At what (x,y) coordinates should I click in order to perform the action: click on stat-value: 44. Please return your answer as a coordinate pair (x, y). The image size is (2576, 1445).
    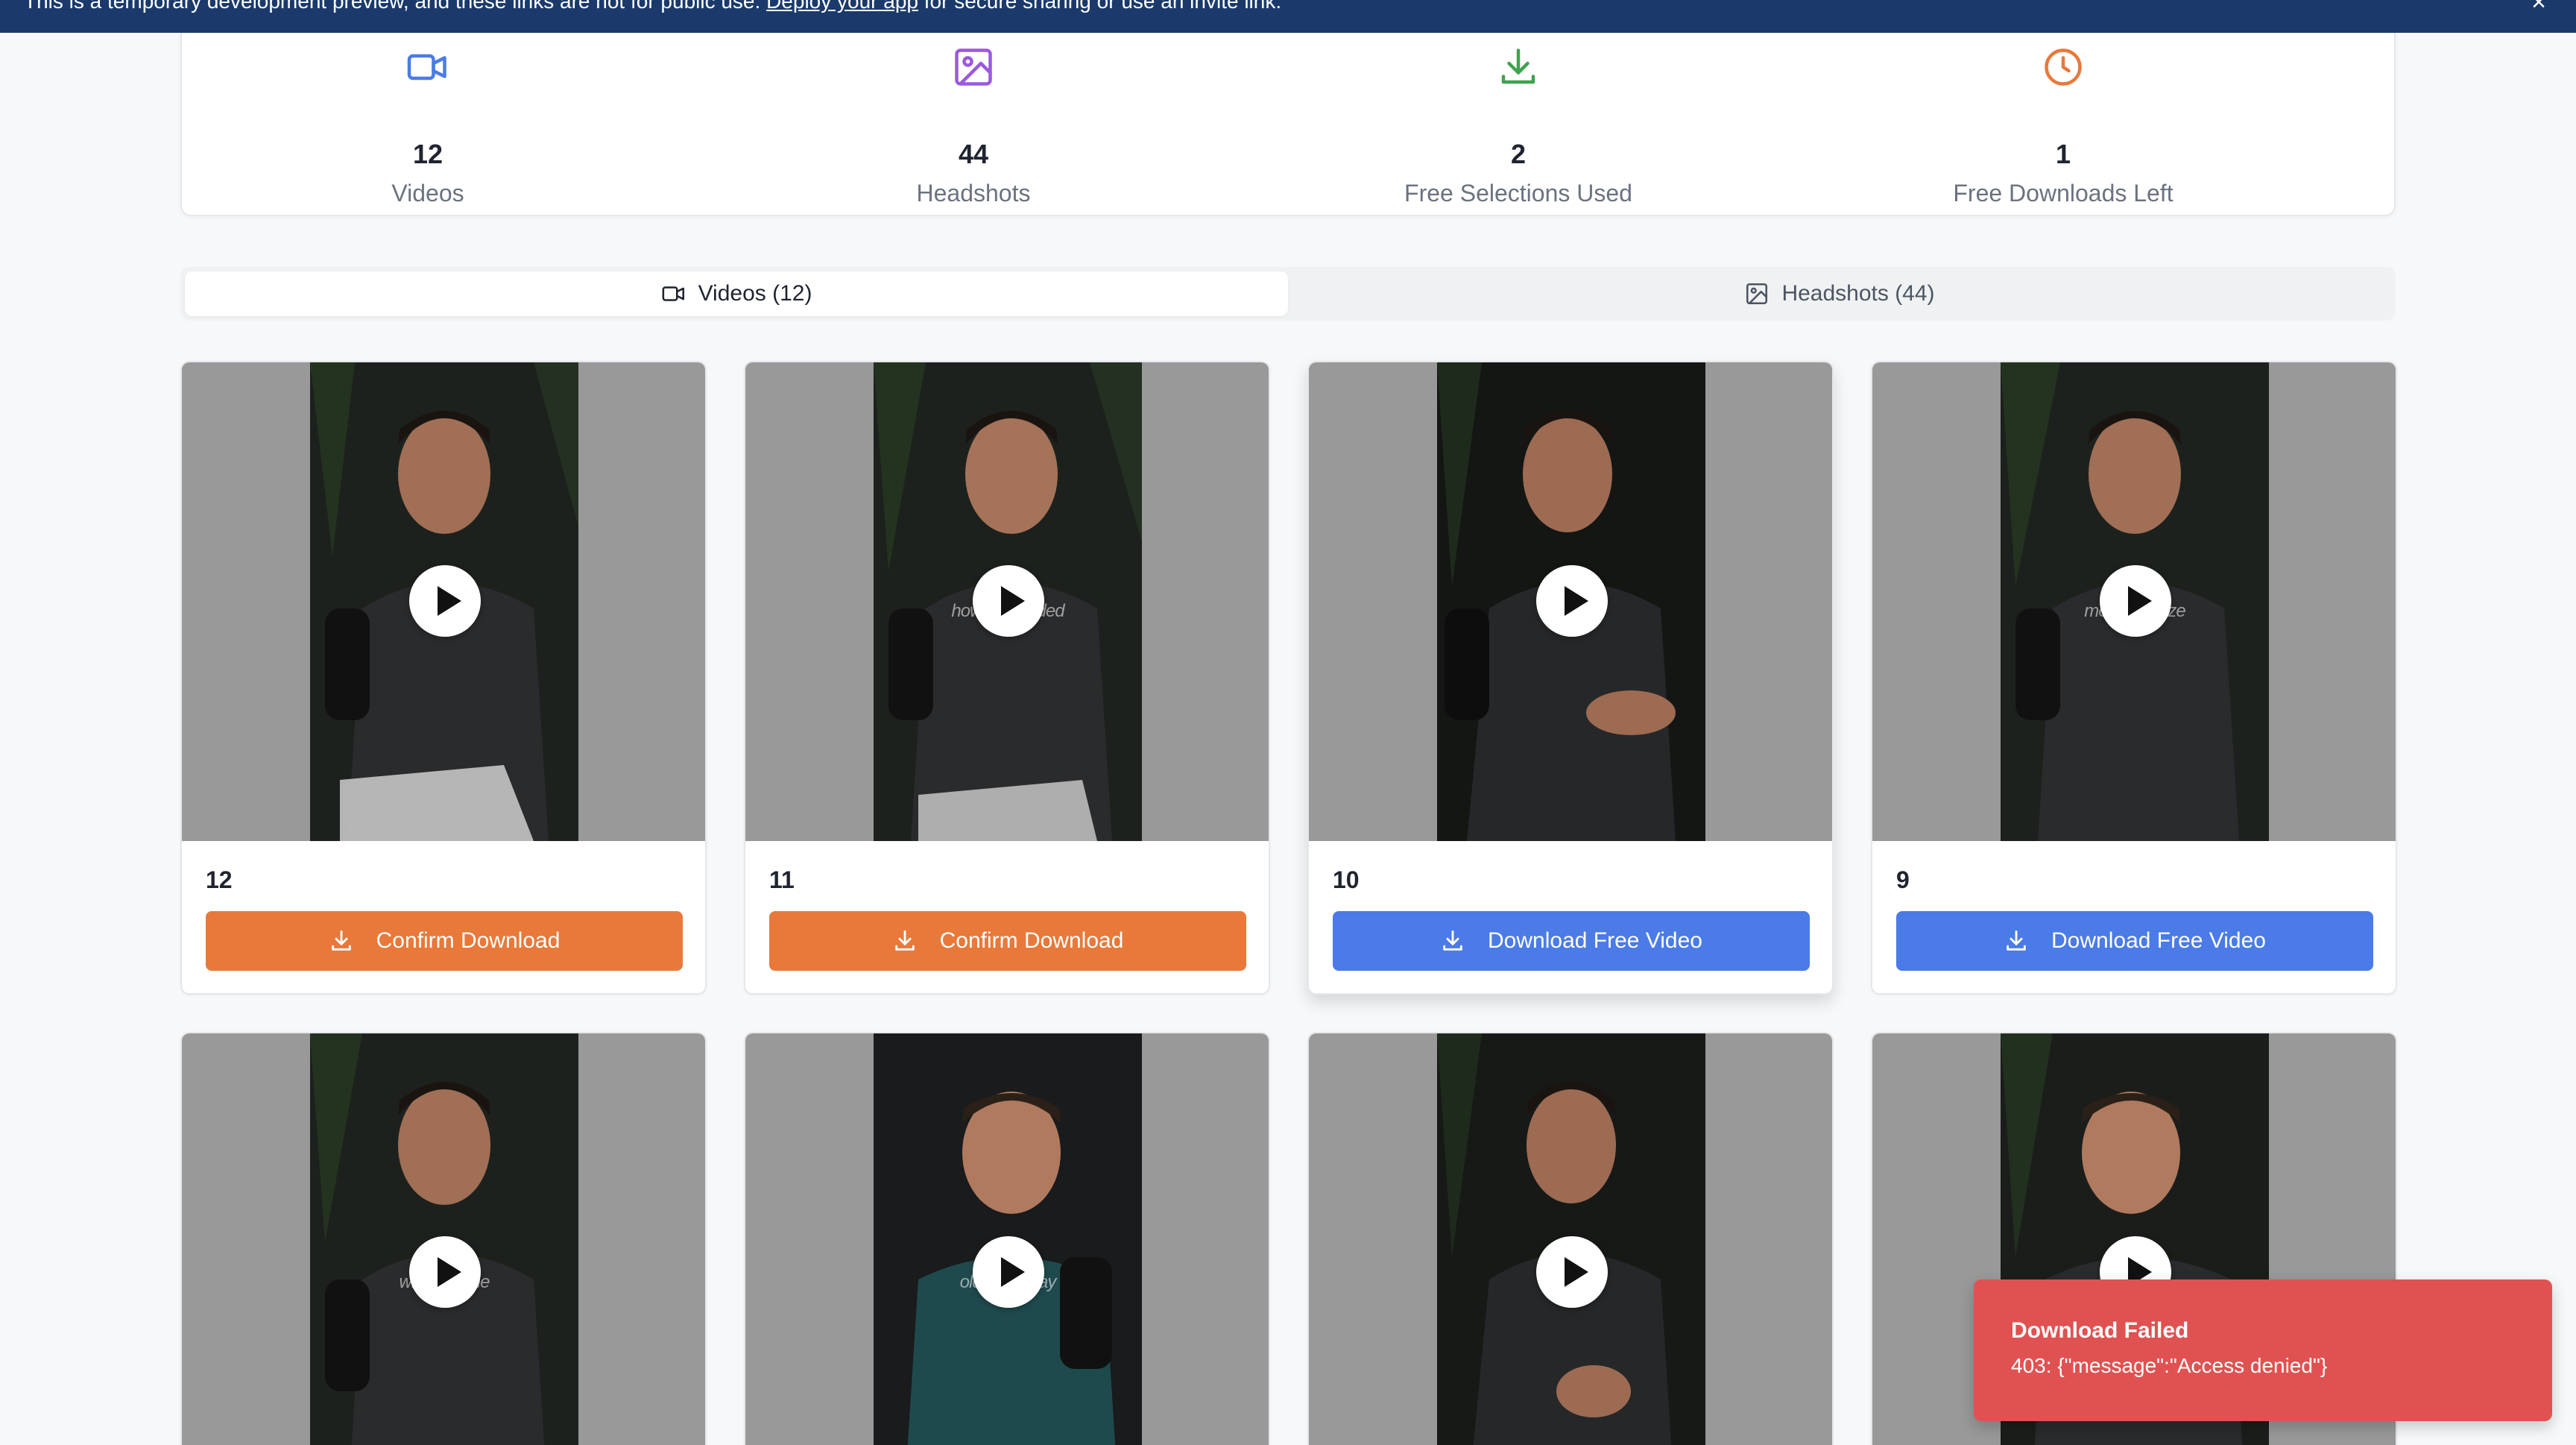
    Looking at the image, I should click on (973, 154).